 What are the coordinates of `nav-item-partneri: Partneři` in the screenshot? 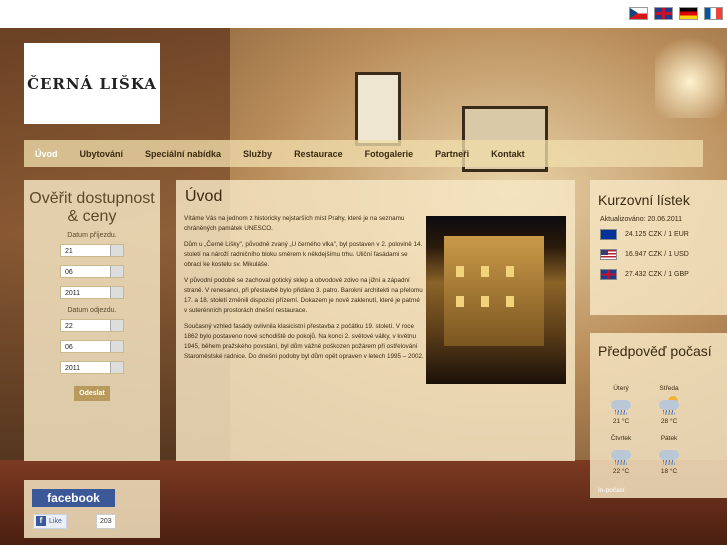 It's located at (452, 154).